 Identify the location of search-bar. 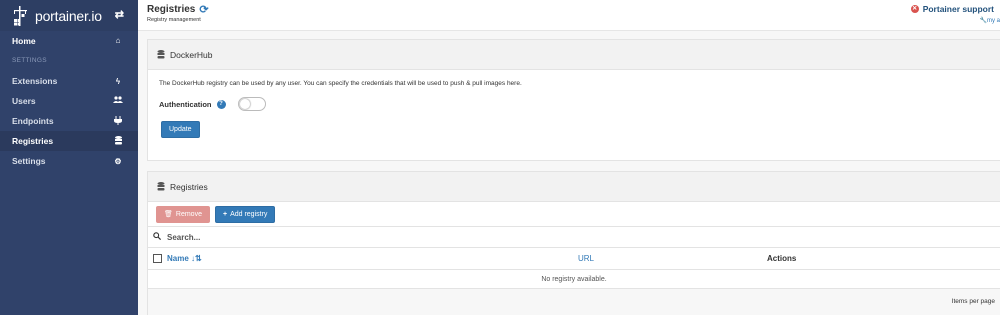
(574, 237).